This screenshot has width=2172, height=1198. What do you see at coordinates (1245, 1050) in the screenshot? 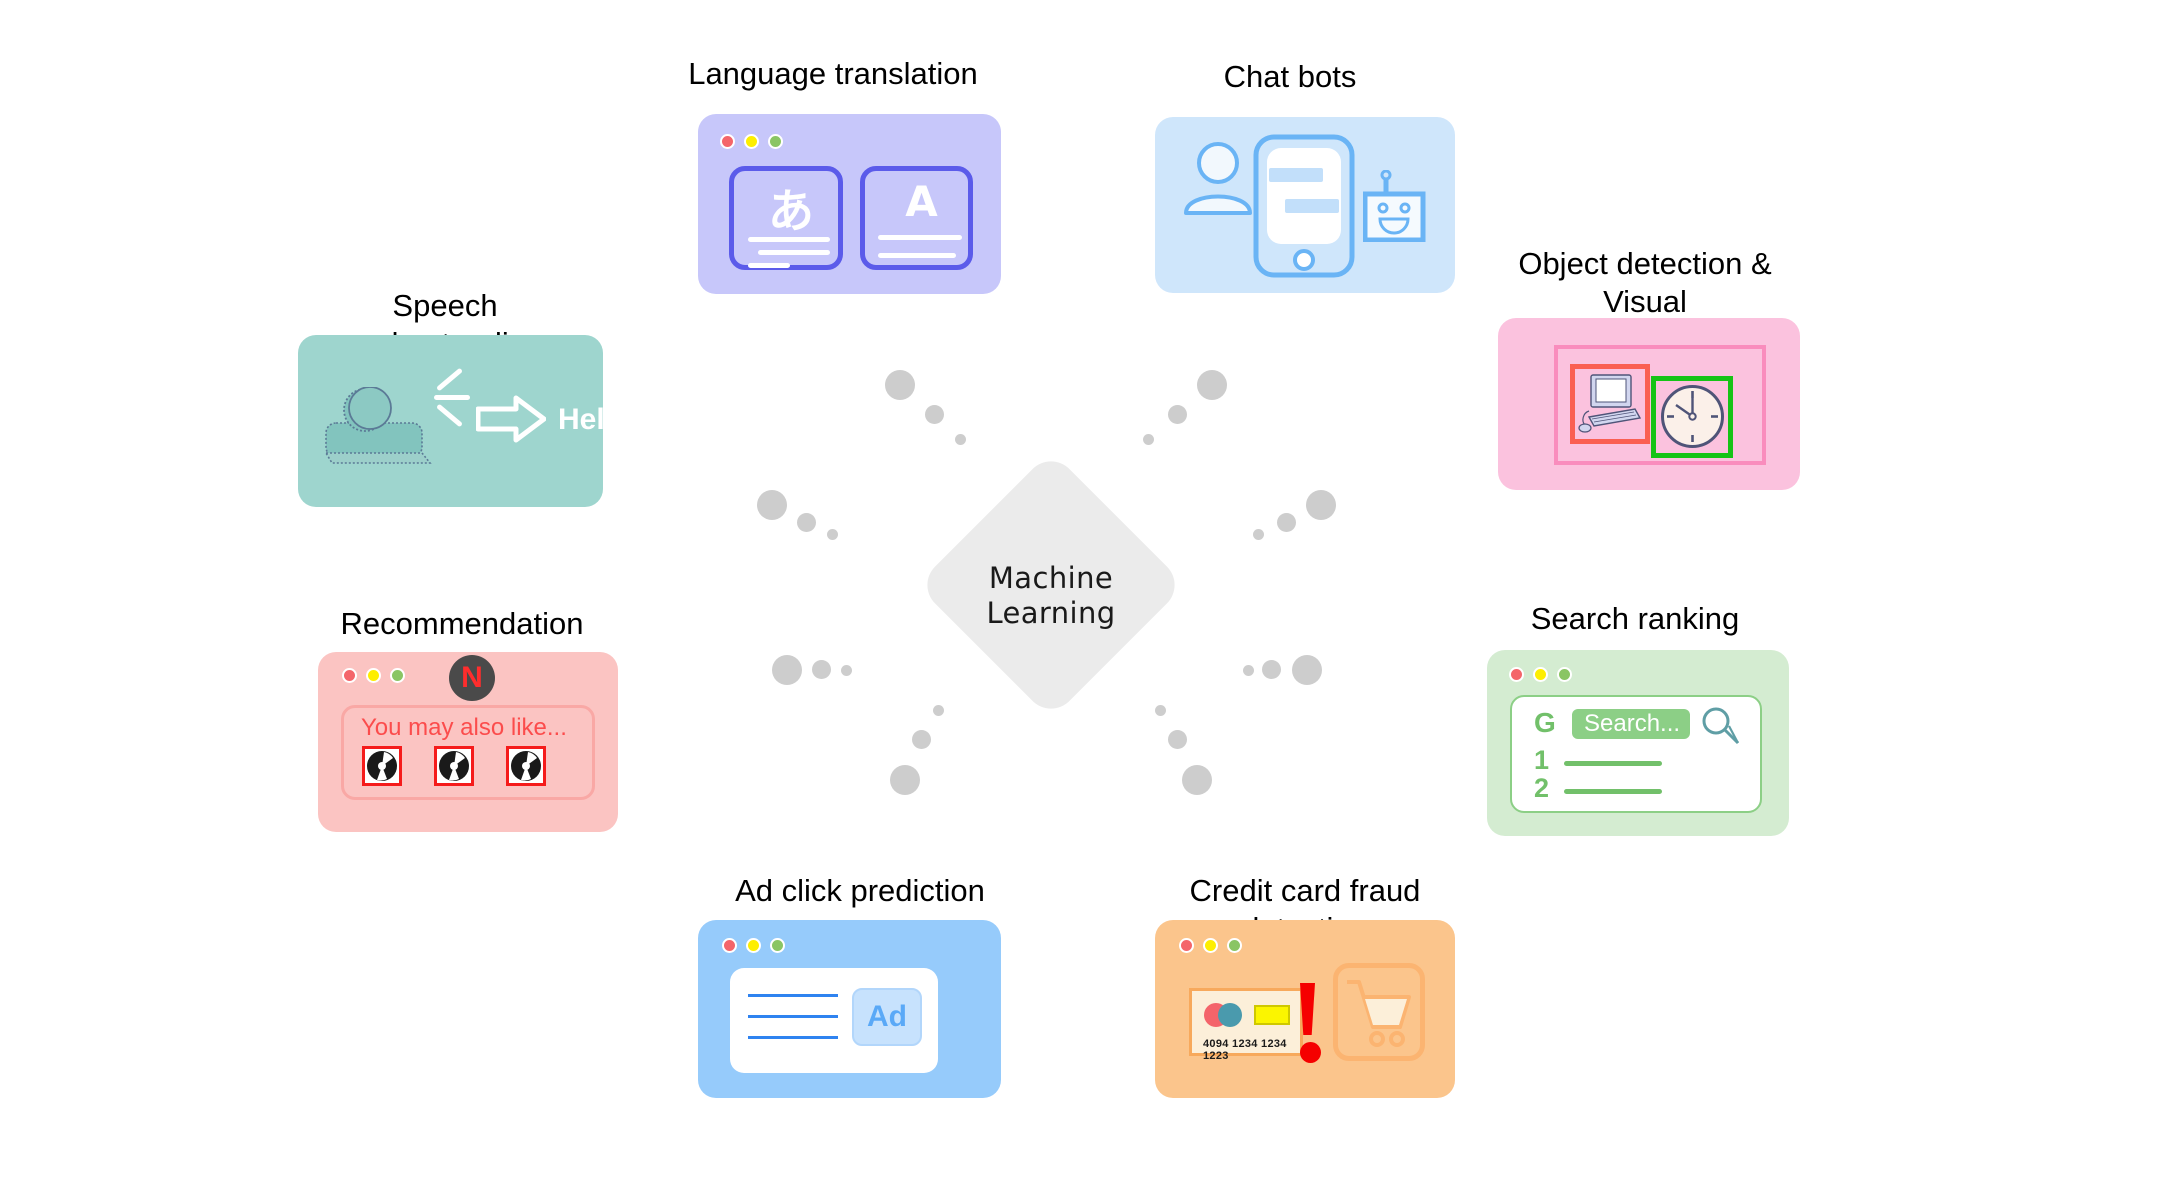
I see `card-number: 4094 1234 1234 1223` at bounding box center [1245, 1050].